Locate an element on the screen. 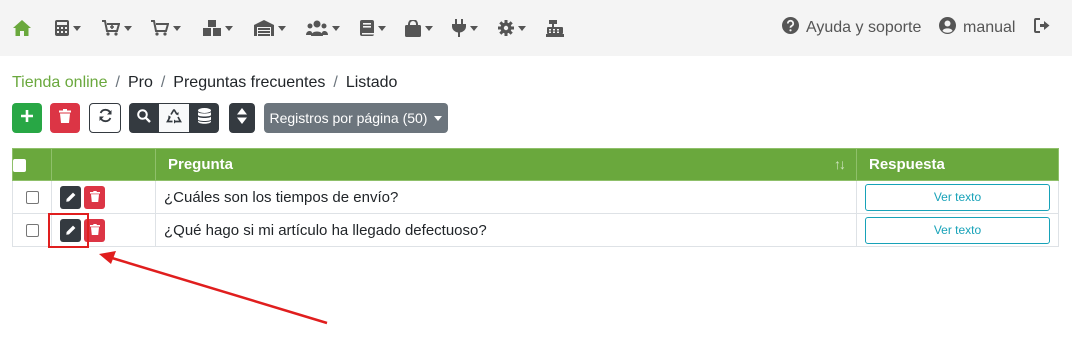  database-button is located at coordinates (204, 118).